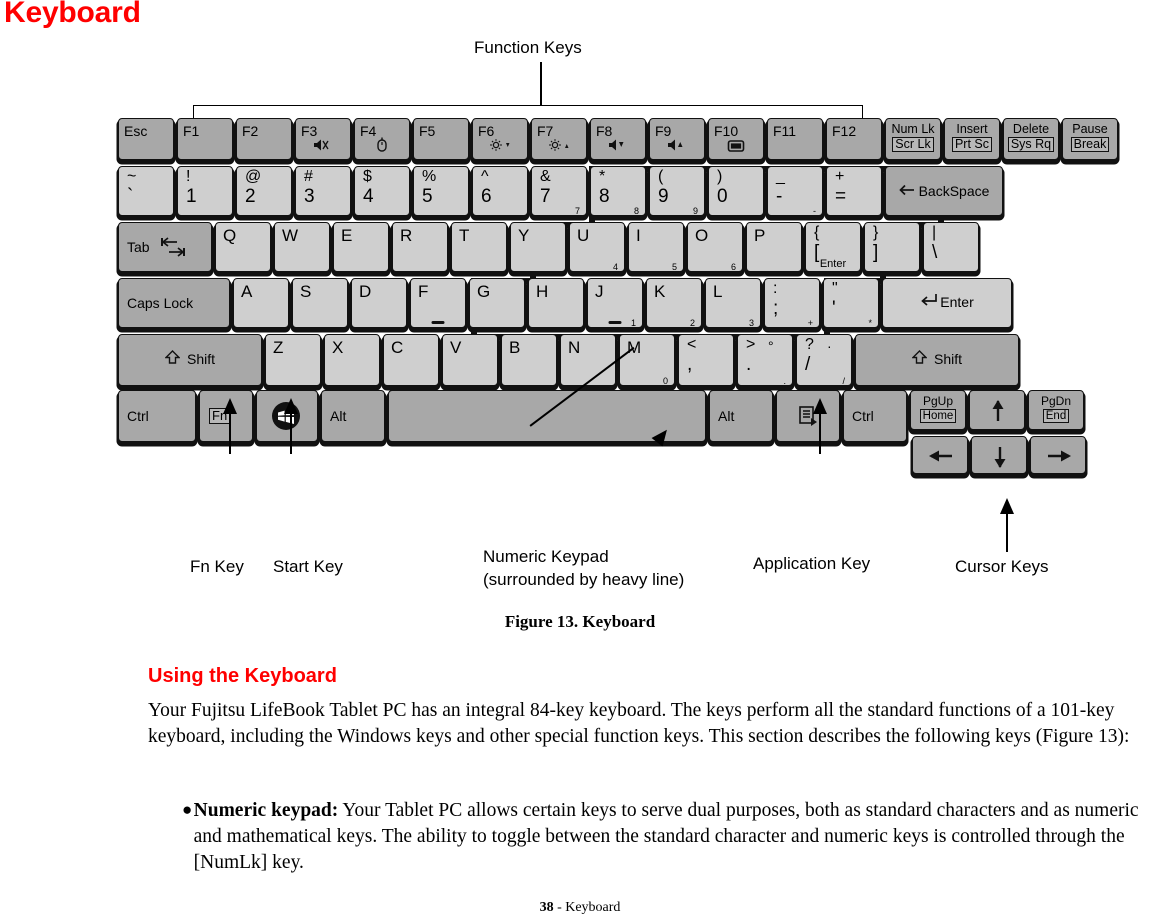  I want to click on key-o: O6, so click(715, 247).